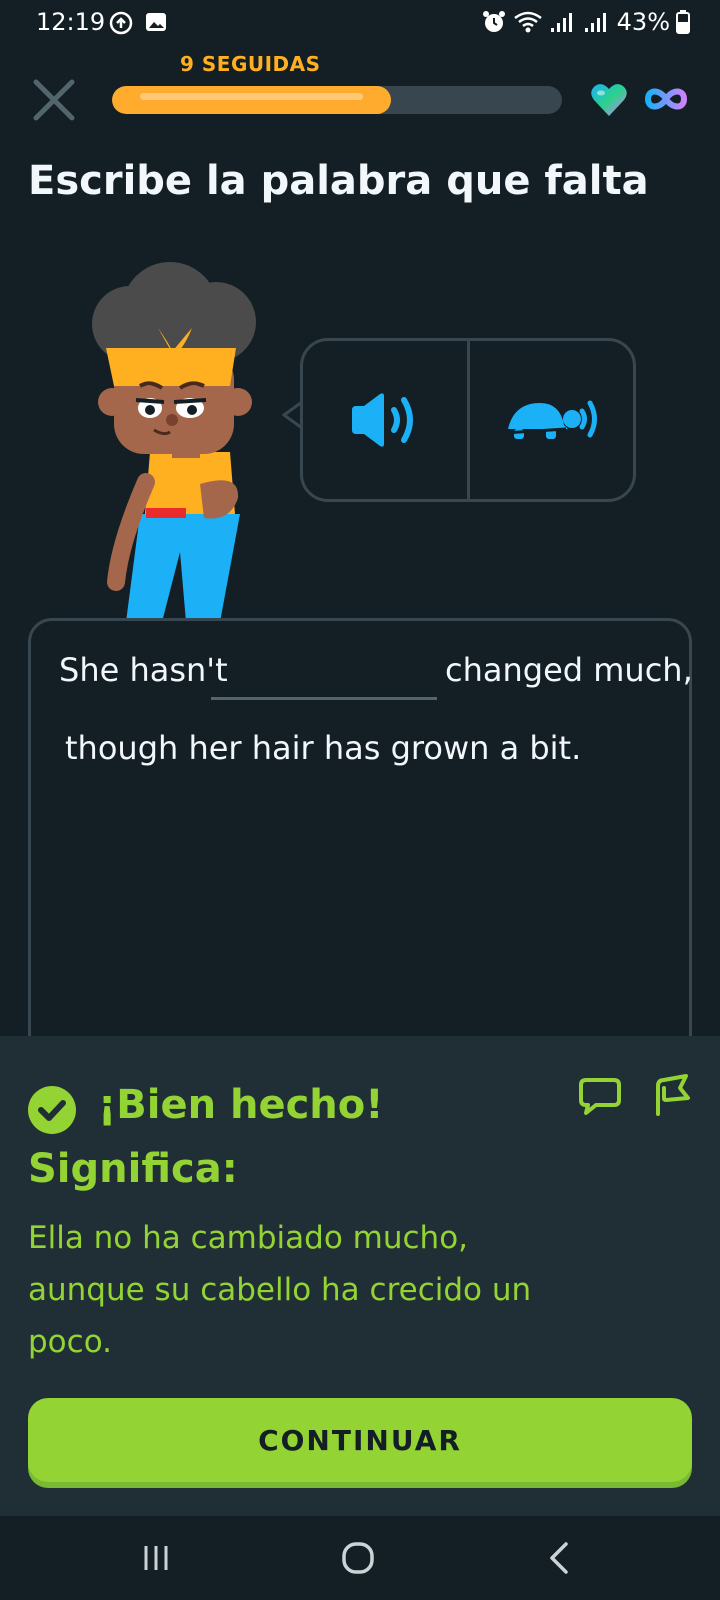  What do you see at coordinates (527, 22) in the screenshot?
I see `wifi-icon` at bounding box center [527, 22].